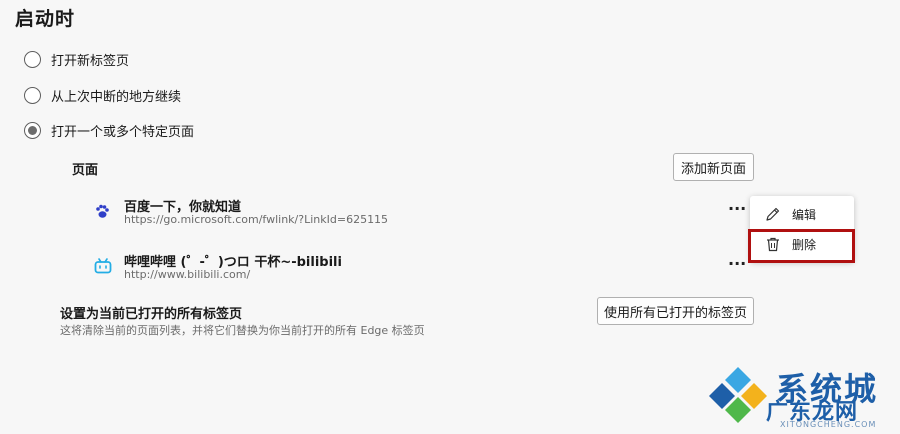  I want to click on pencil-icon, so click(773, 214).